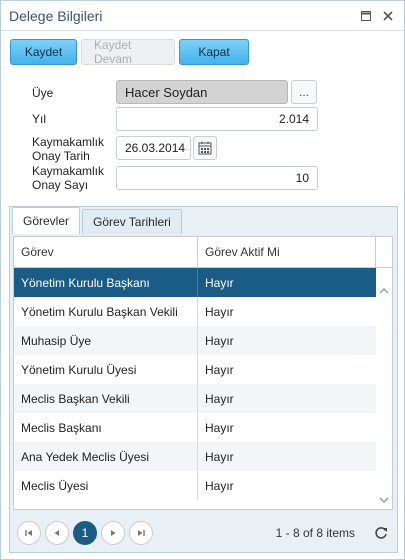  What do you see at coordinates (106, 456) in the screenshot?
I see `cell-gorev: Ana Yedek Meclis Üyesi` at bounding box center [106, 456].